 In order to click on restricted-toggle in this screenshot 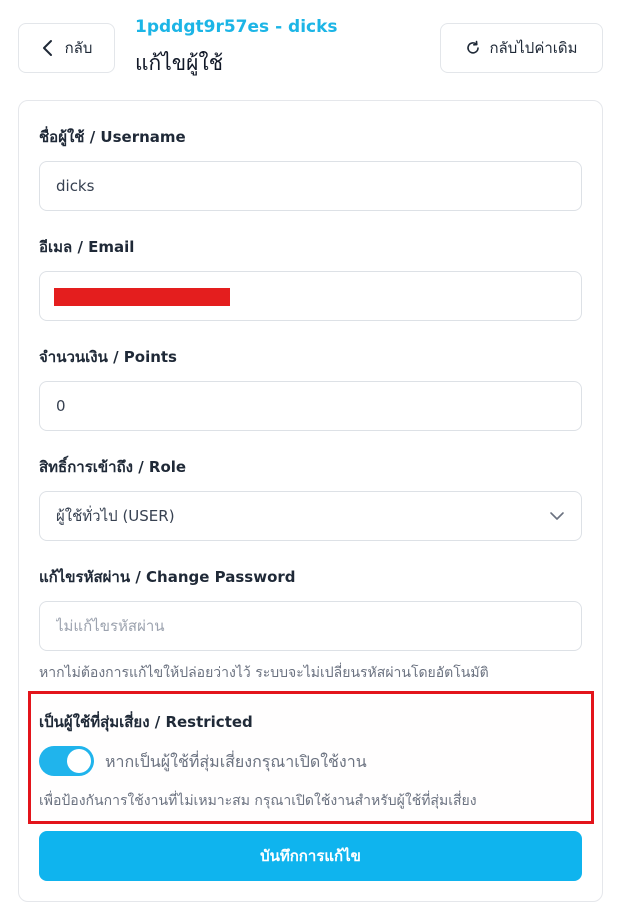, I will do `click(66, 761)`.